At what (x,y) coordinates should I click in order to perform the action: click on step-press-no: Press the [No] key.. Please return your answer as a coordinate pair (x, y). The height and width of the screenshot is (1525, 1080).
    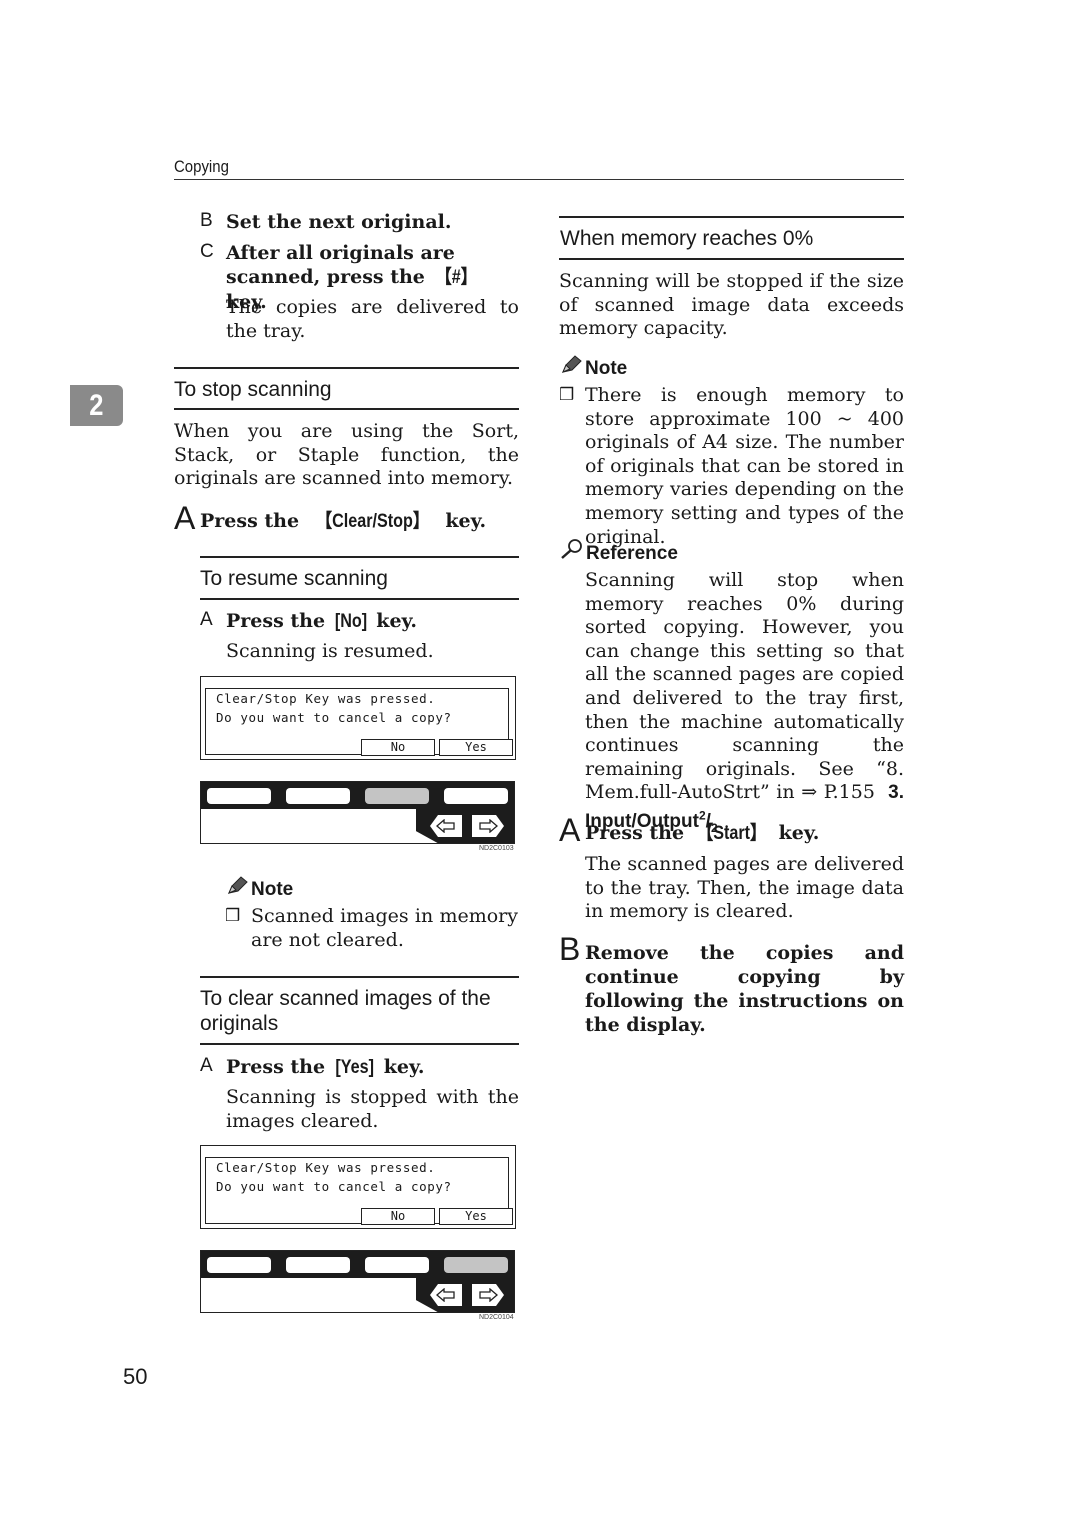
    Looking at the image, I should click on (322, 621).